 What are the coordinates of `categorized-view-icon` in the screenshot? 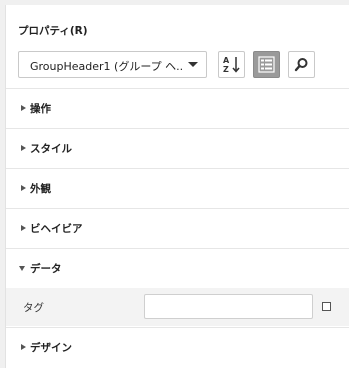 It's located at (266, 64).